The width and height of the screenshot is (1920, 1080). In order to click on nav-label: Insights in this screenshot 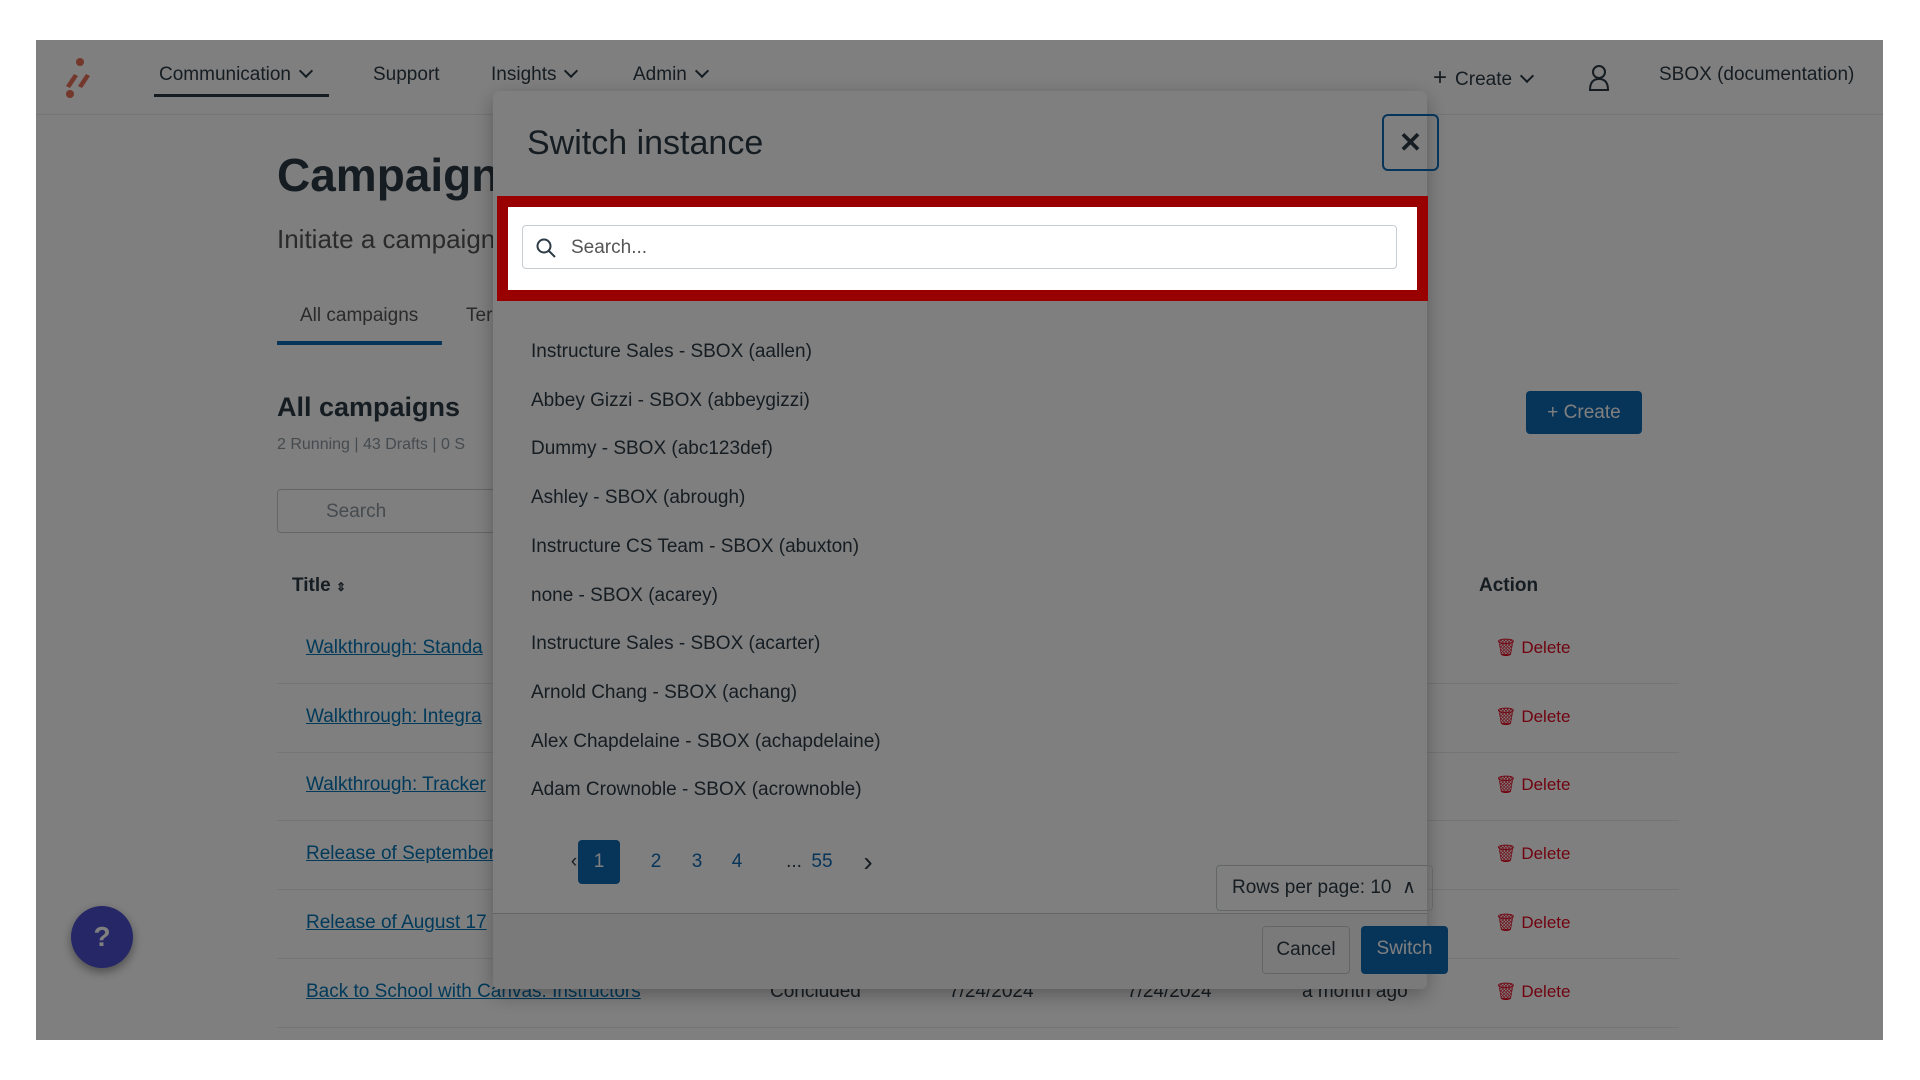, I will do `click(524, 74)`.